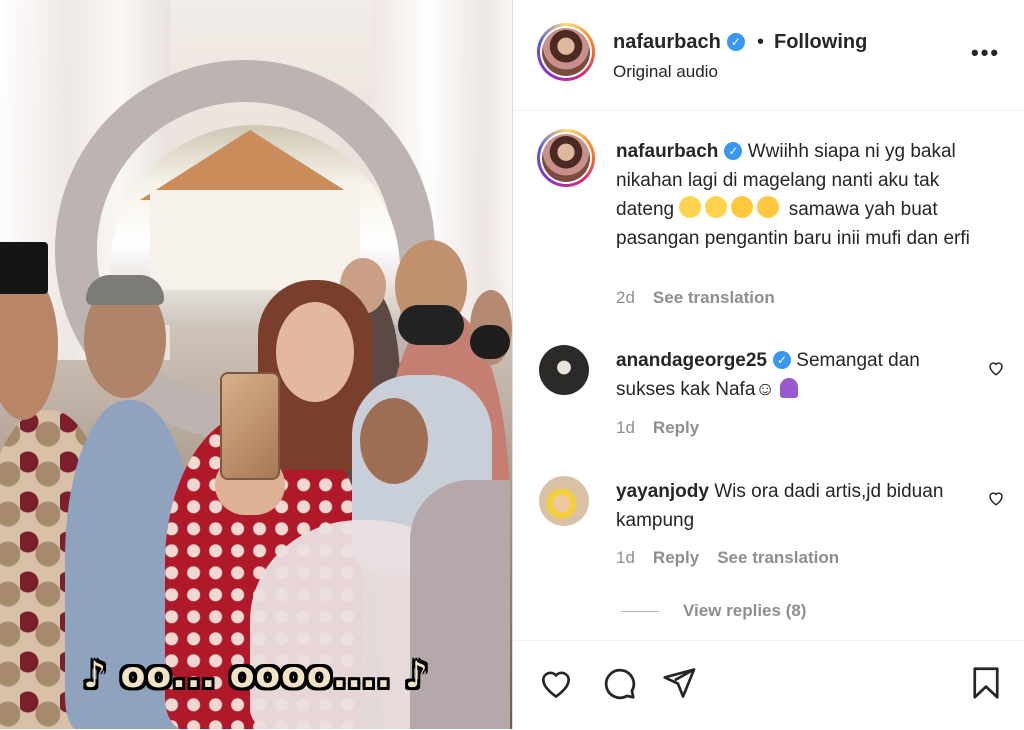 This screenshot has height=730, width=1024. I want to click on comment-2-meta: 1d Reply See translation, so click(727, 558).